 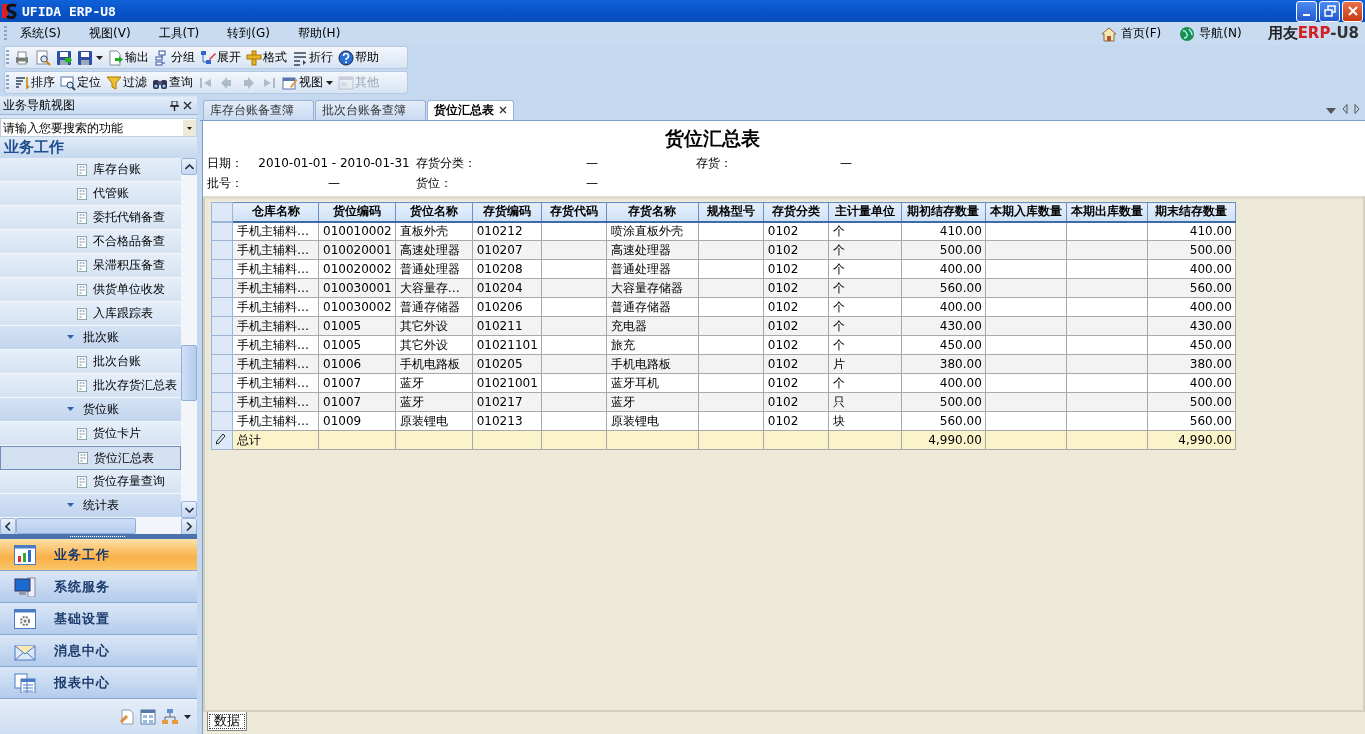 What do you see at coordinates (434, 183) in the screenshot?
I see `filter-label: 货位：` at bounding box center [434, 183].